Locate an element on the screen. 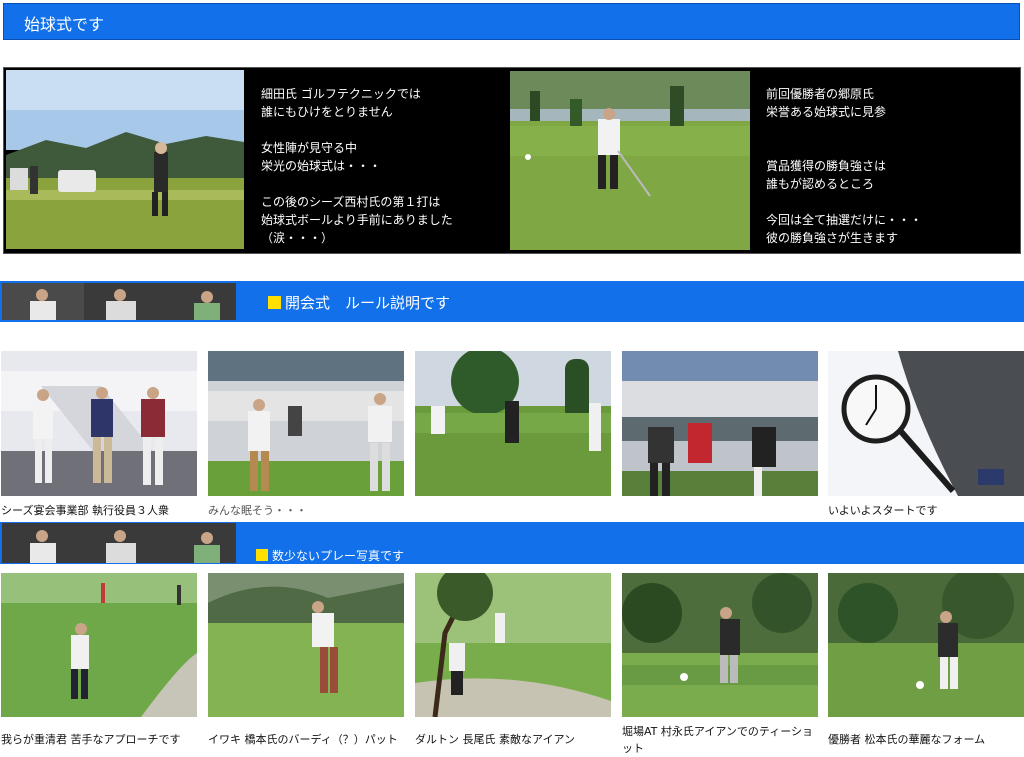 This screenshot has height=757, width=1024. play-caption-4: 堀場AT 村永氏アイアンでのティーショット is located at coordinates (718, 740).